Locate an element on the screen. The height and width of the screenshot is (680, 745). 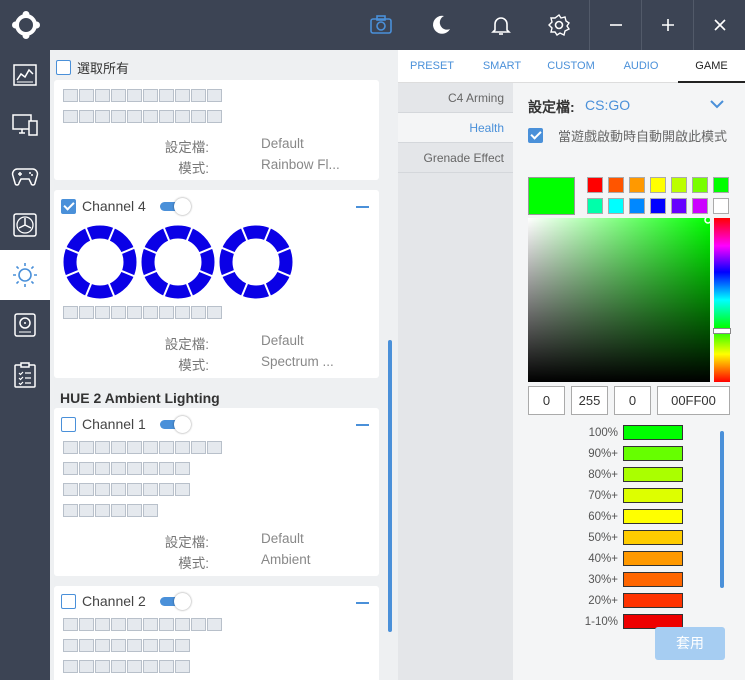
event-grenade-effect: Grenade Effect is located at coordinates (455, 158).